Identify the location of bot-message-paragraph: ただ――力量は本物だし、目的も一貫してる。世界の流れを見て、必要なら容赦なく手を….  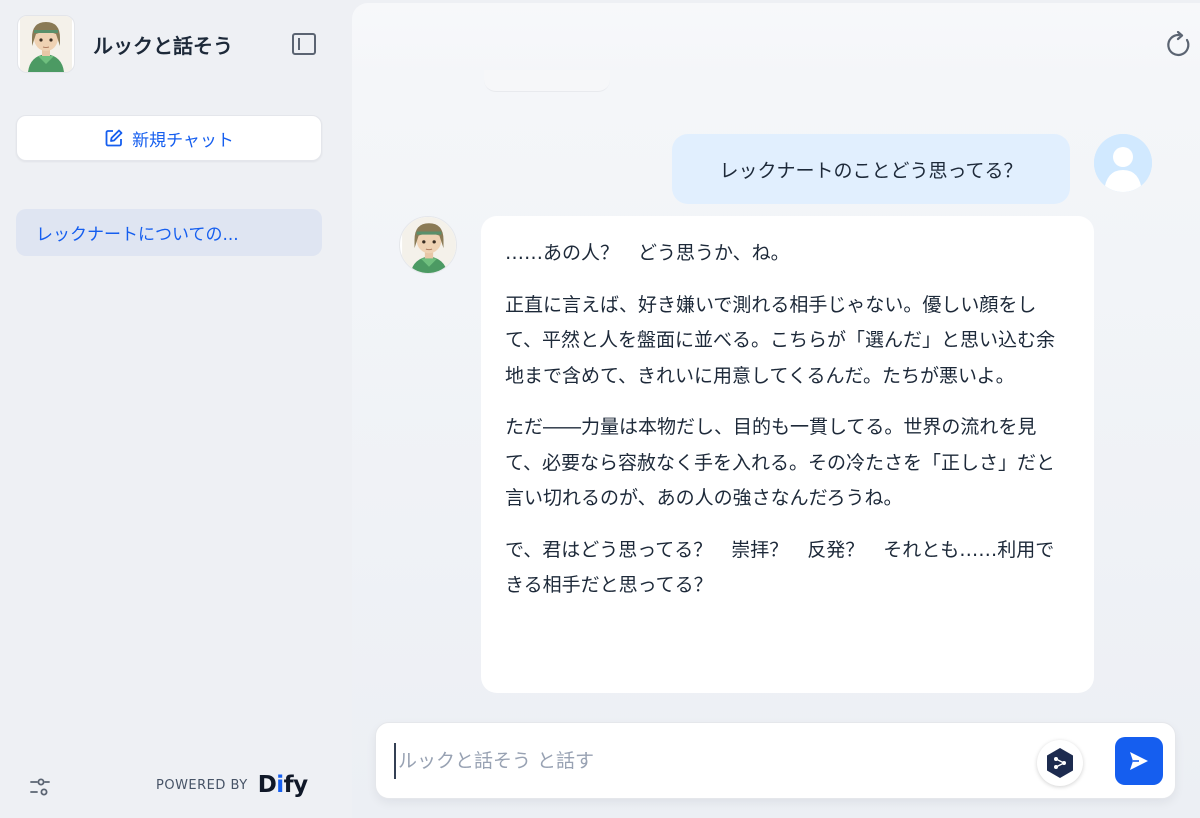
(780, 462).